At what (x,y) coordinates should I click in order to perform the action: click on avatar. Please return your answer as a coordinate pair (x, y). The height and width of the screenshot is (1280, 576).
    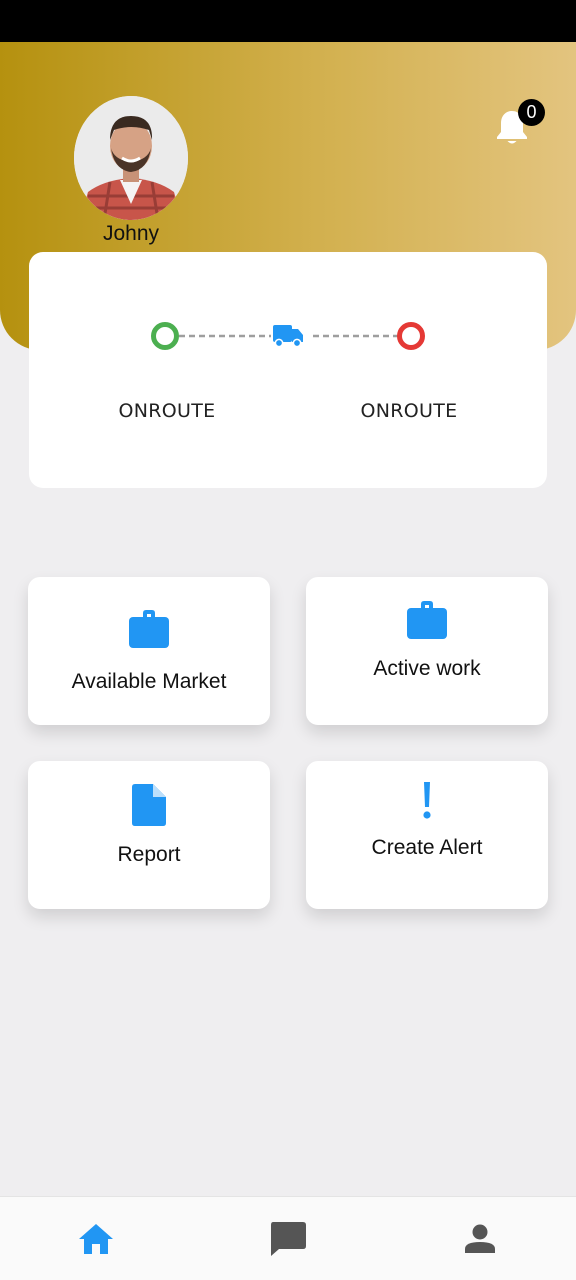
    Looking at the image, I should click on (131, 158).